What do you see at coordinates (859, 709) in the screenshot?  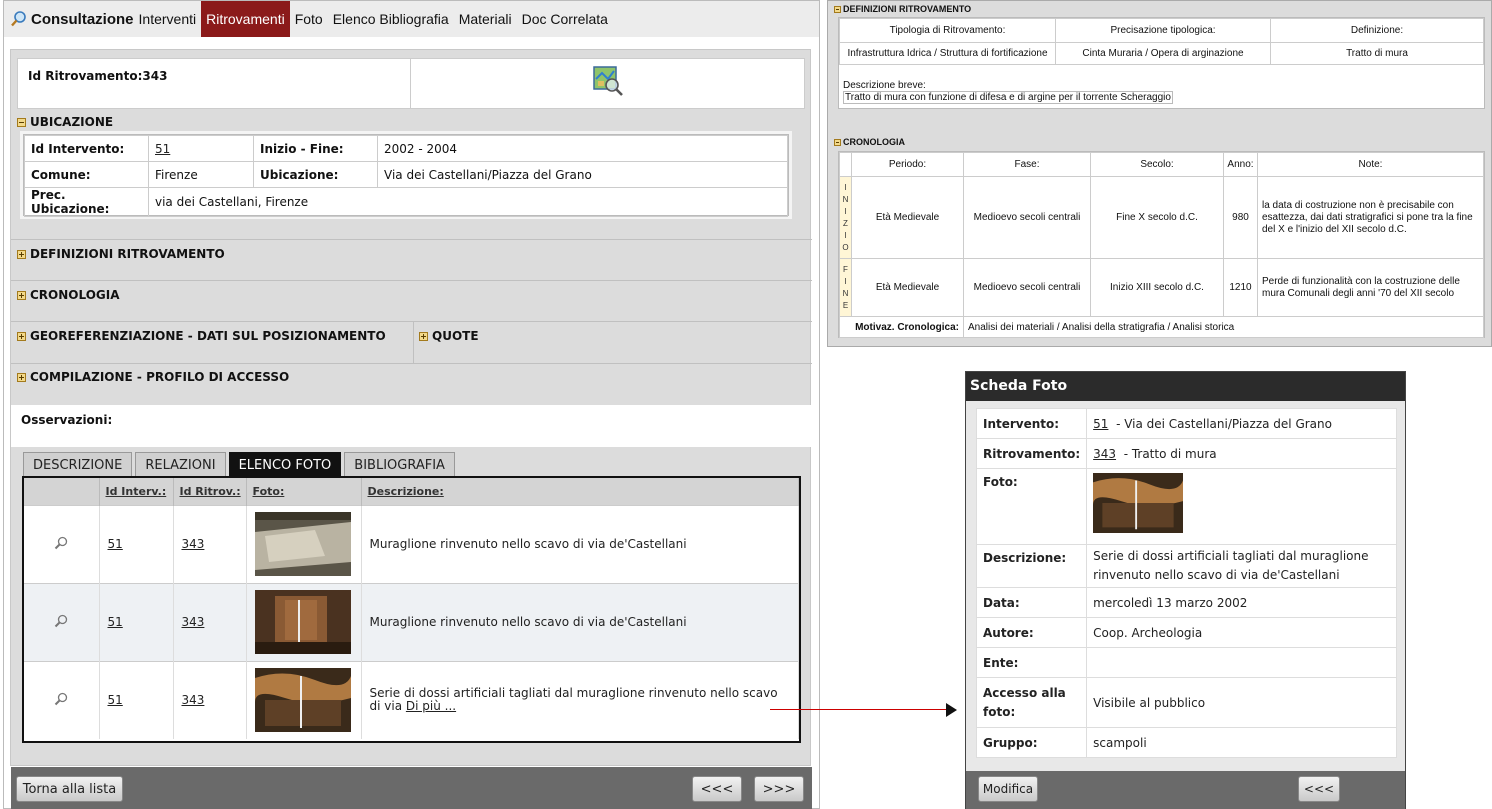 I see `connector-line` at bounding box center [859, 709].